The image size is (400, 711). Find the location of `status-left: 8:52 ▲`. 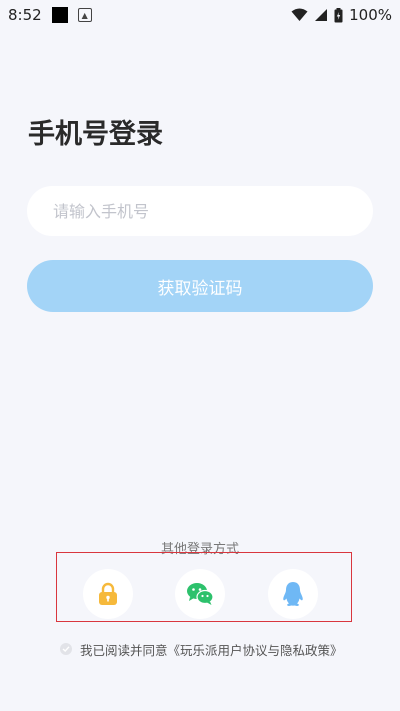

status-left: 8:52 ▲ is located at coordinates (50, 15).